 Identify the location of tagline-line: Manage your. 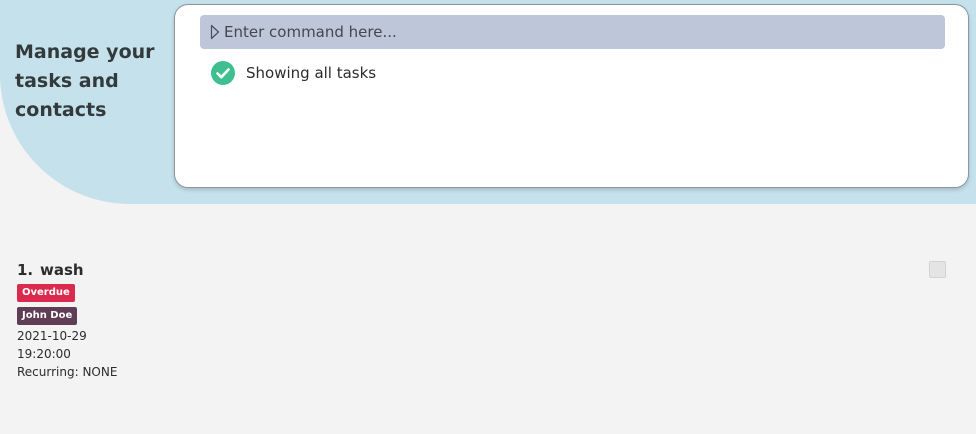
(85, 52).